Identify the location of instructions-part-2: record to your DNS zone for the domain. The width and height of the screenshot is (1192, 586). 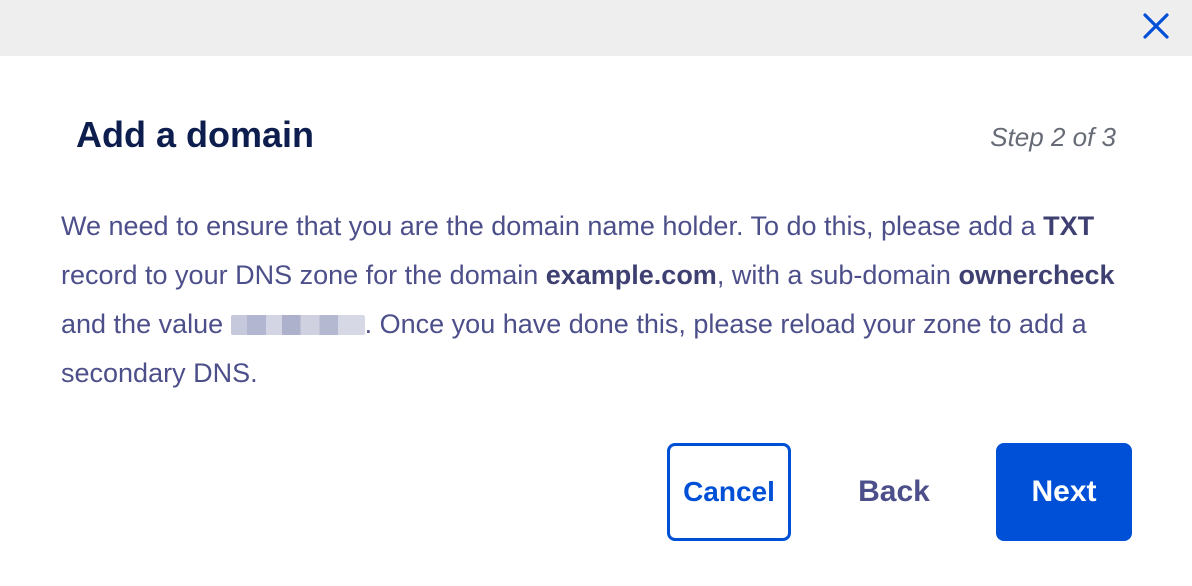
(303, 275).